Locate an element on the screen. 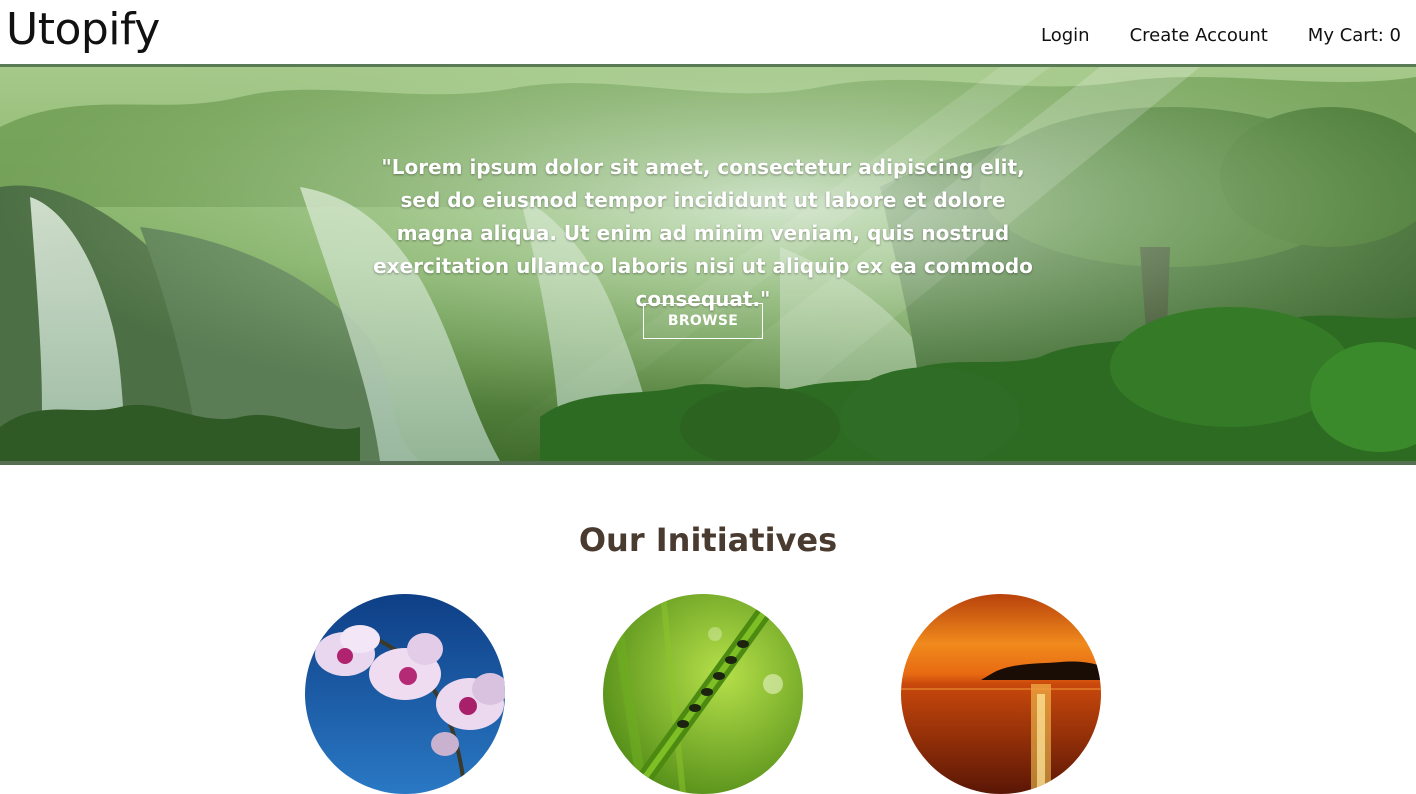 This screenshot has height=794, width=1416. orchid-image is located at coordinates (405, 694).